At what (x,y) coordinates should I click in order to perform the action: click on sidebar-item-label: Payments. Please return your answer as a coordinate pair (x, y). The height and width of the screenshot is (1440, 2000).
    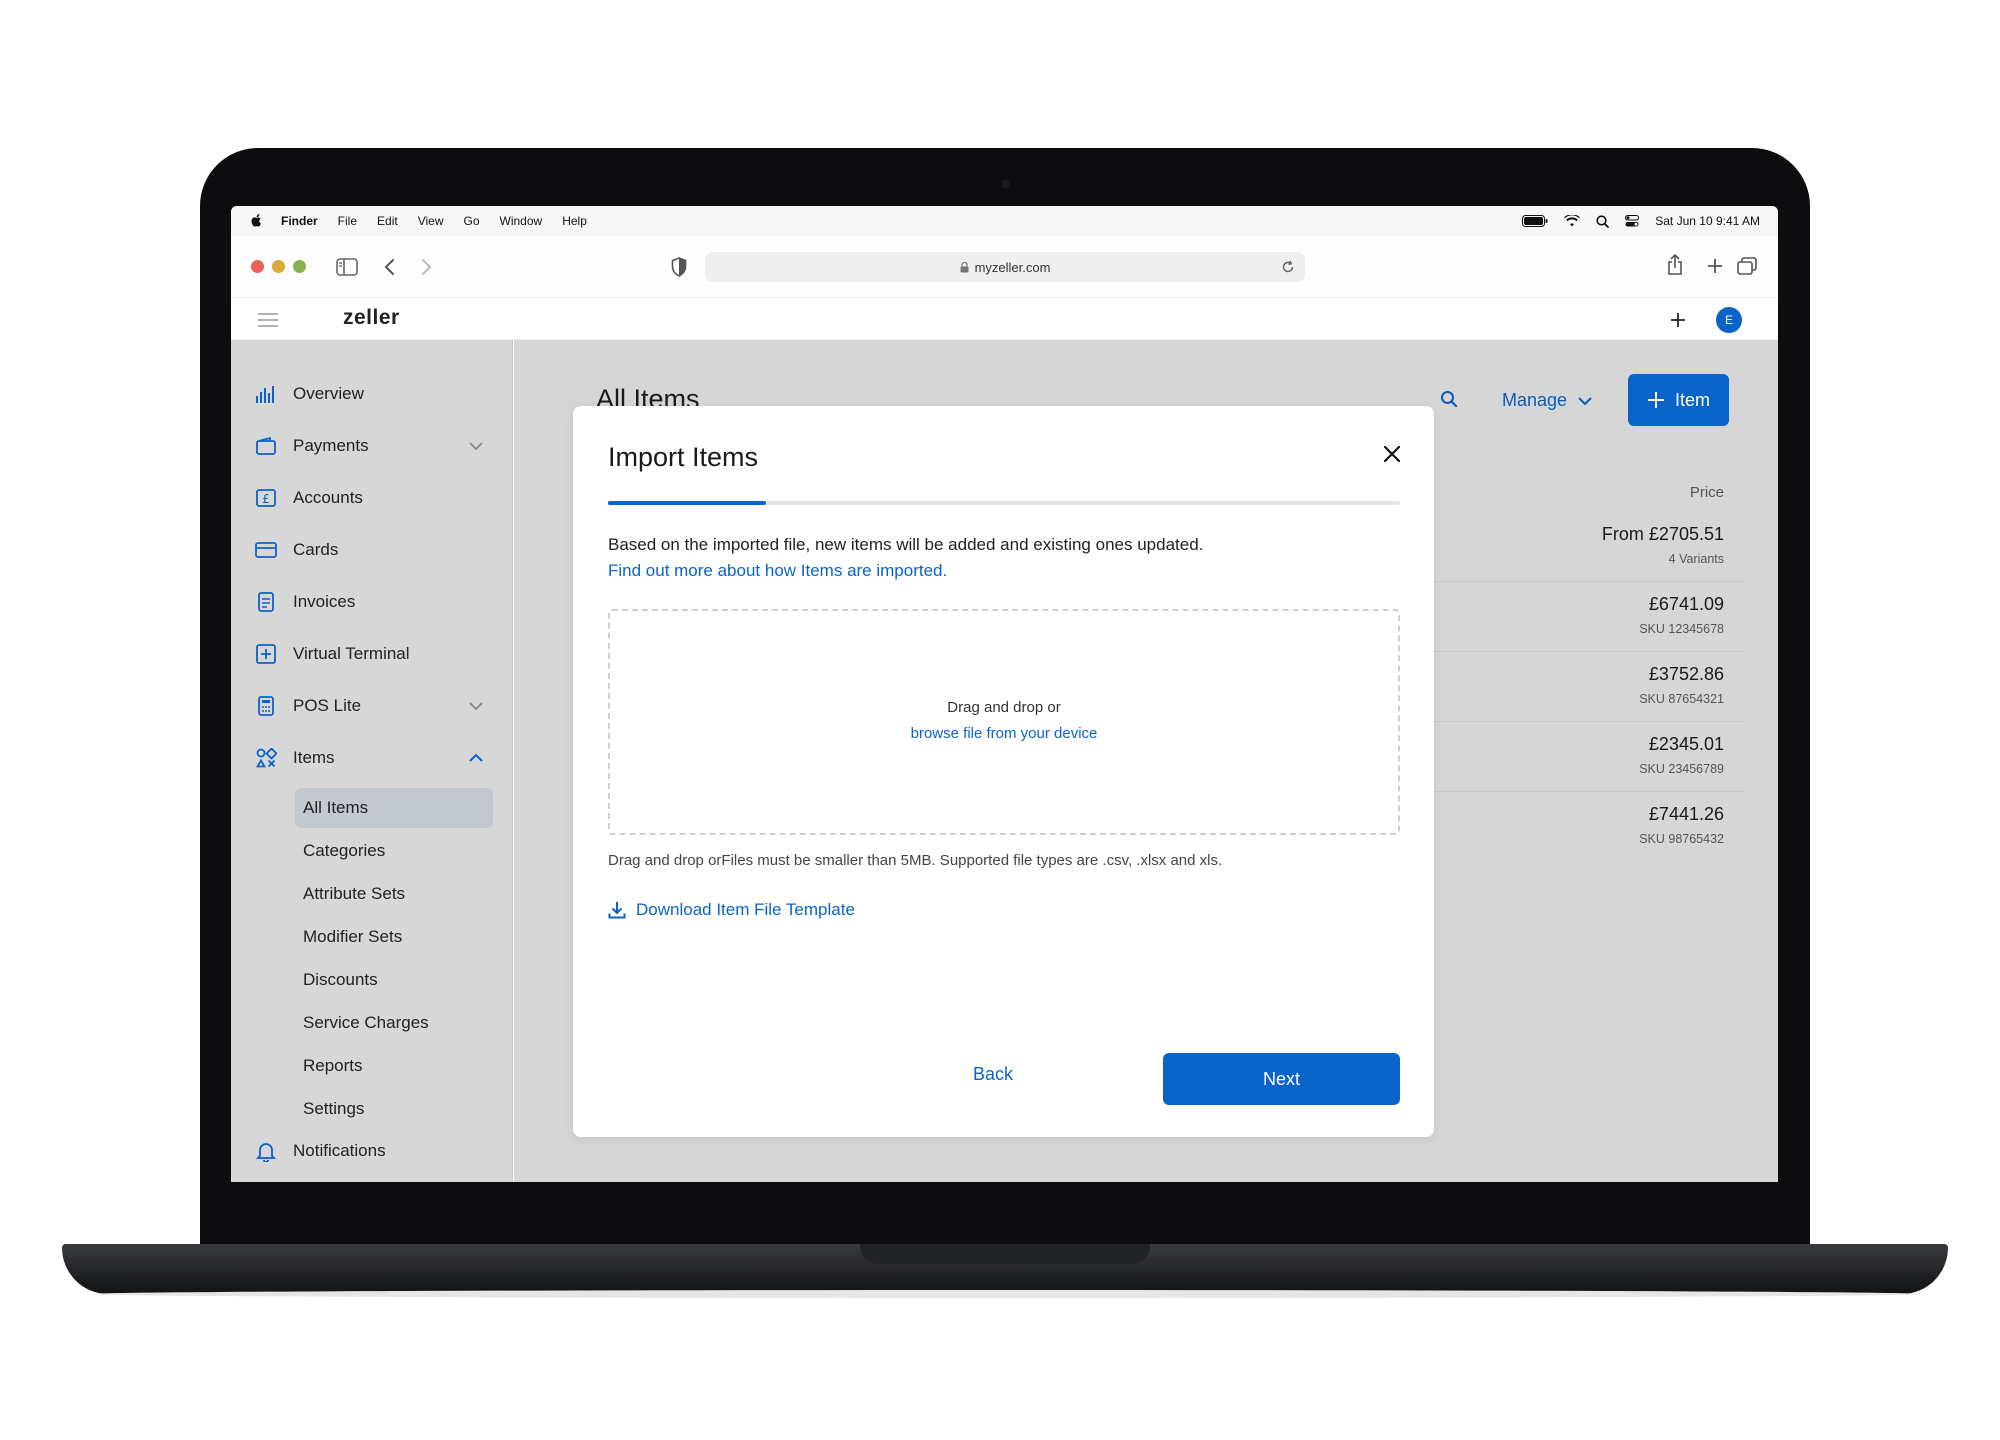
    Looking at the image, I should click on (331, 445).